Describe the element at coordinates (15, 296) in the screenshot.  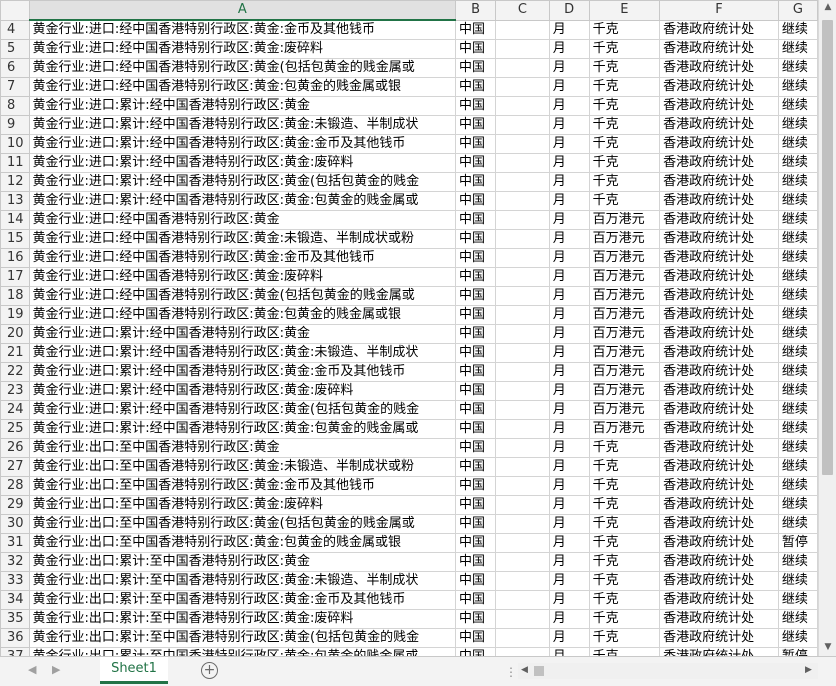
I see `row-header: 18` at that location.